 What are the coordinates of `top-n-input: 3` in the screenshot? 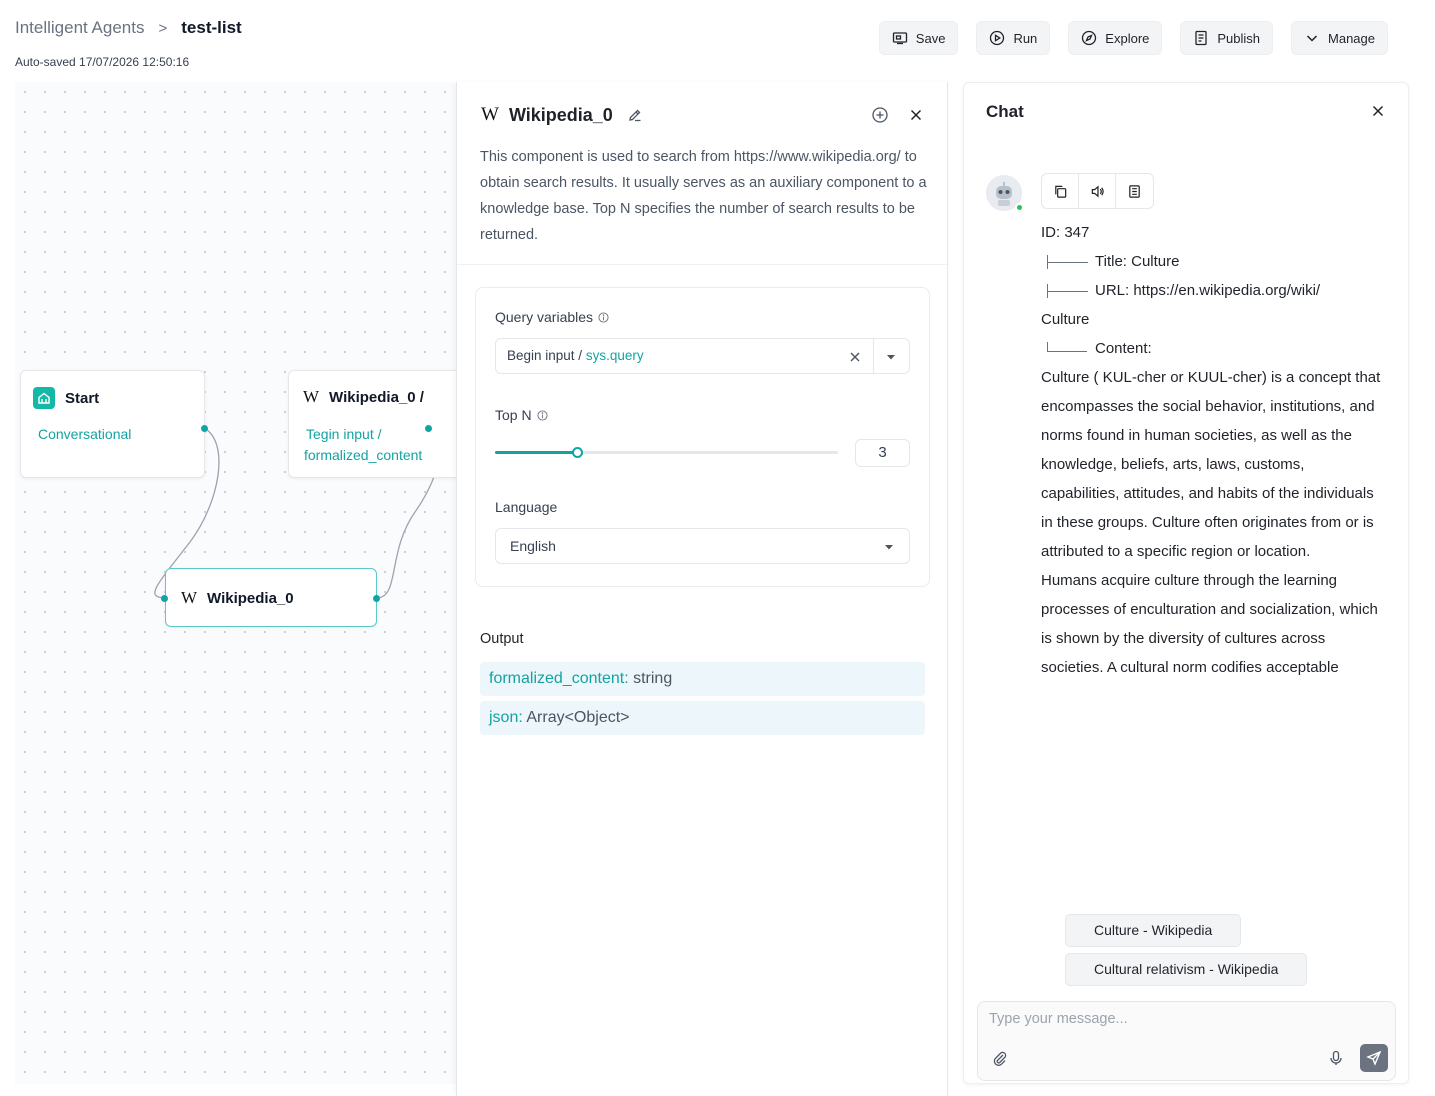 It's located at (882, 453).